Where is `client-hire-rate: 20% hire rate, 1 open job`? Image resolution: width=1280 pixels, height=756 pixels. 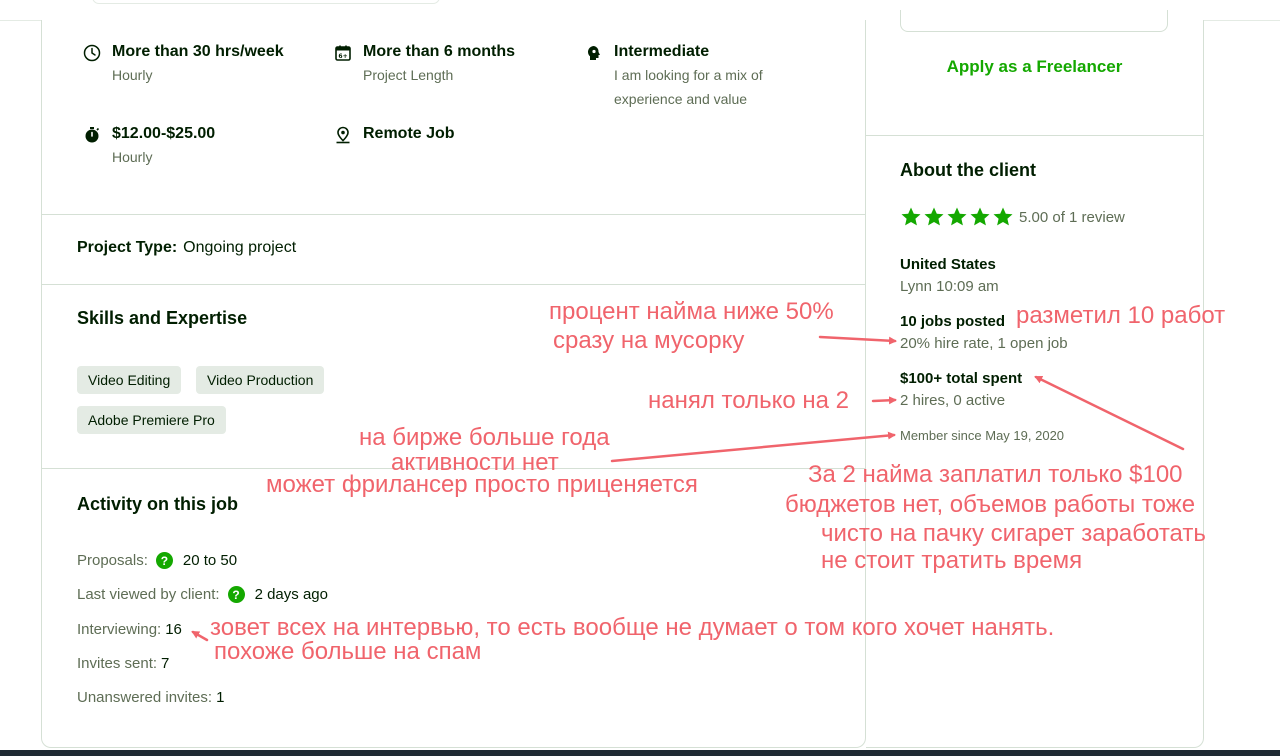 client-hire-rate: 20% hire rate, 1 open job is located at coordinates (984, 343).